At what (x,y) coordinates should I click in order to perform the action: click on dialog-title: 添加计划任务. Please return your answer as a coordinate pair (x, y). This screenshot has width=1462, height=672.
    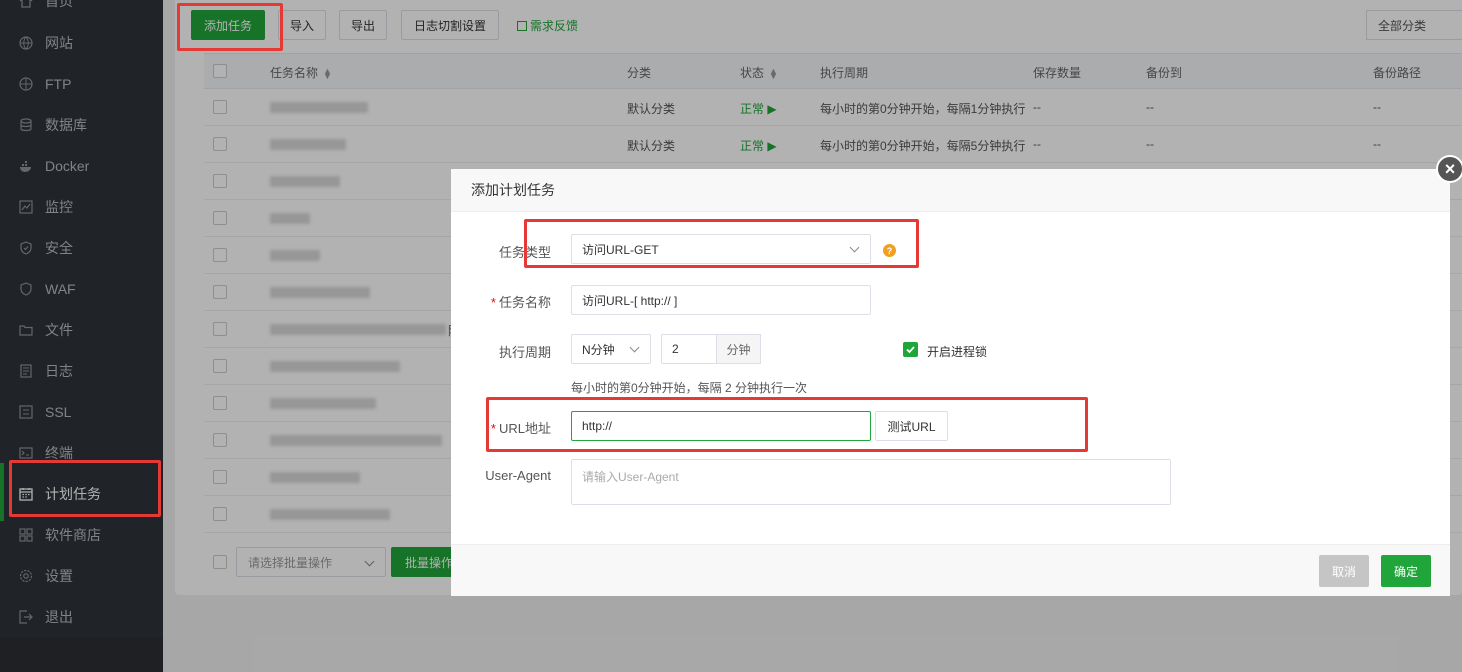
    Looking at the image, I should click on (950, 190).